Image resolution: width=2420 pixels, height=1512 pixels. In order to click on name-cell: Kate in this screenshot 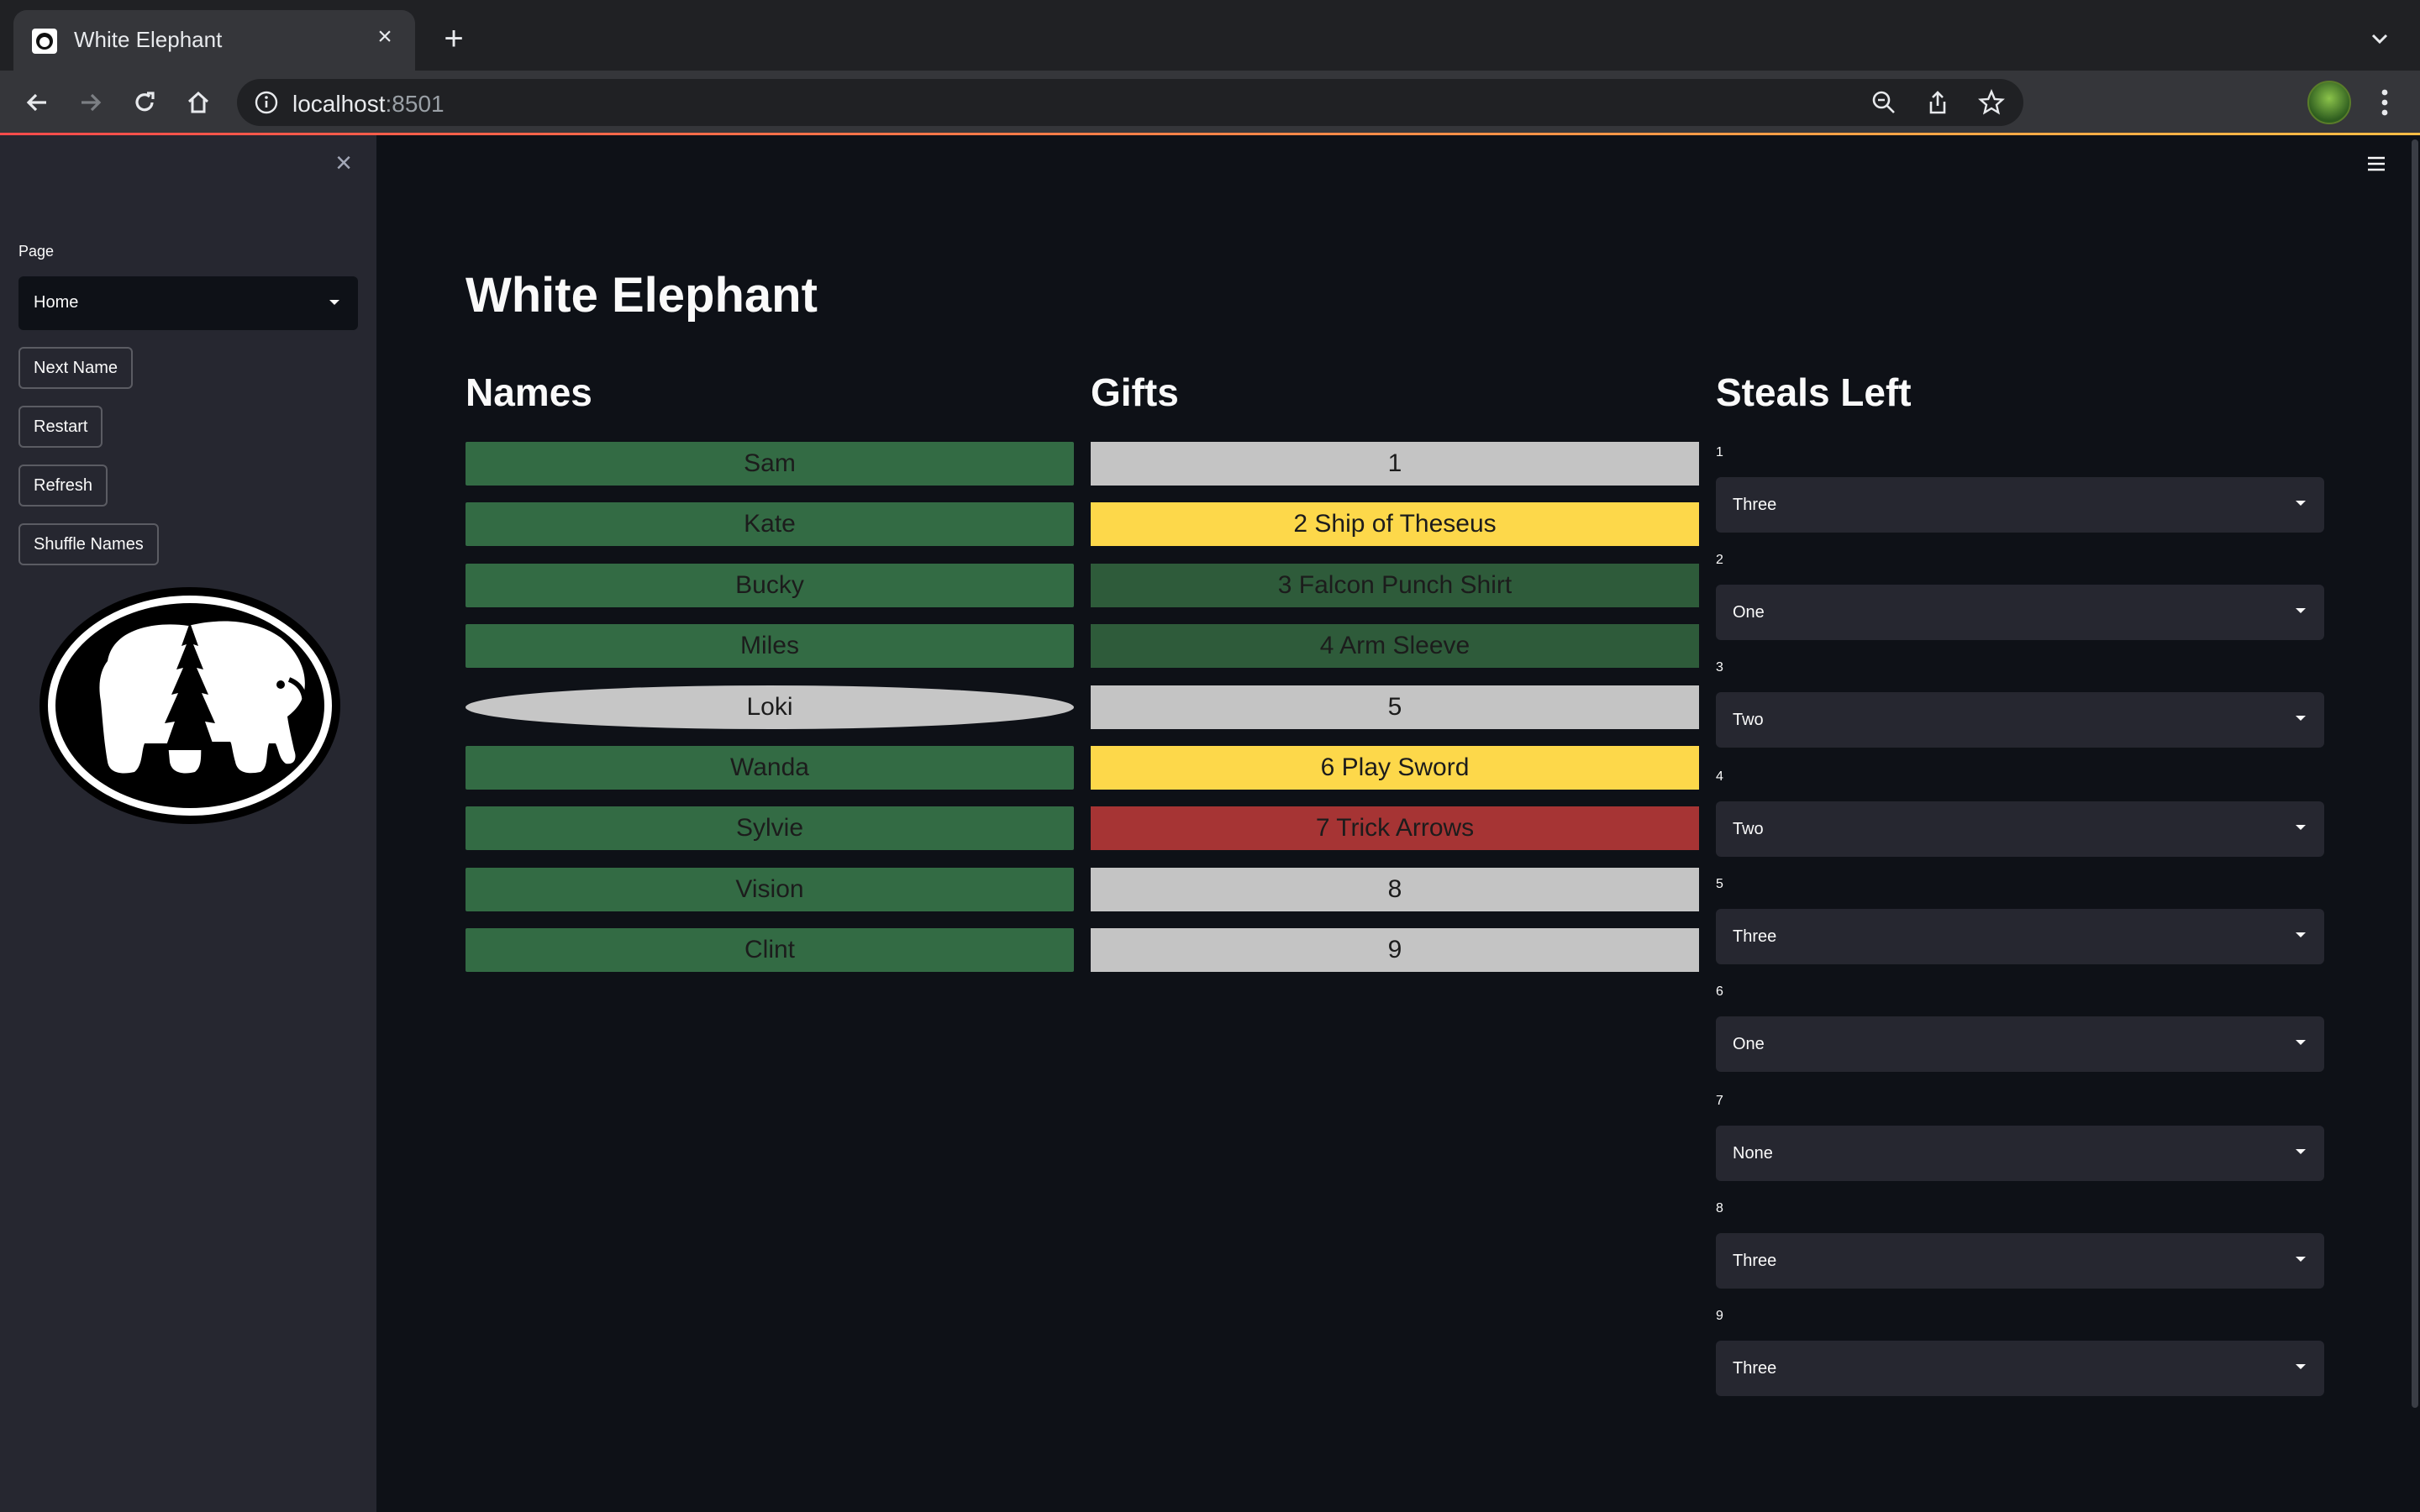, I will do `click(770, 524)`.